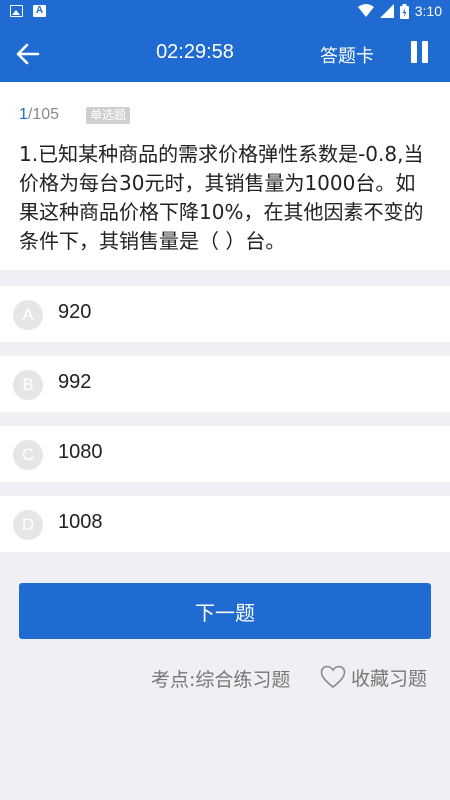 This screenshot has width=450, height=800. Describe the element at coordinates (225, 454) in the screenshot. I see `option-c: C 1080` at that location.